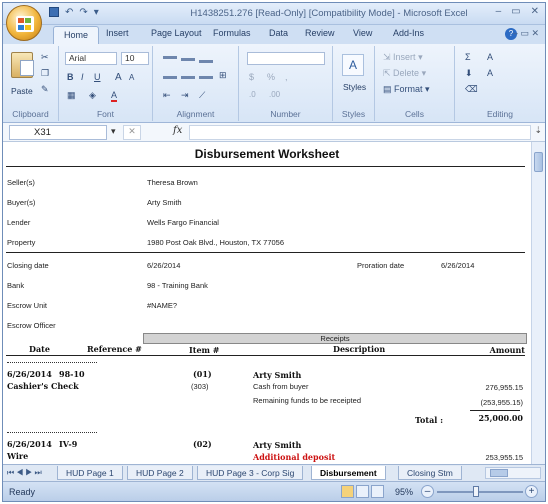 The height and width of the screenshot is (504, 548). What do you see at coordinates (286, 58) in the screenshot?
I see `number-format-select` at bounding box center [286, 58].